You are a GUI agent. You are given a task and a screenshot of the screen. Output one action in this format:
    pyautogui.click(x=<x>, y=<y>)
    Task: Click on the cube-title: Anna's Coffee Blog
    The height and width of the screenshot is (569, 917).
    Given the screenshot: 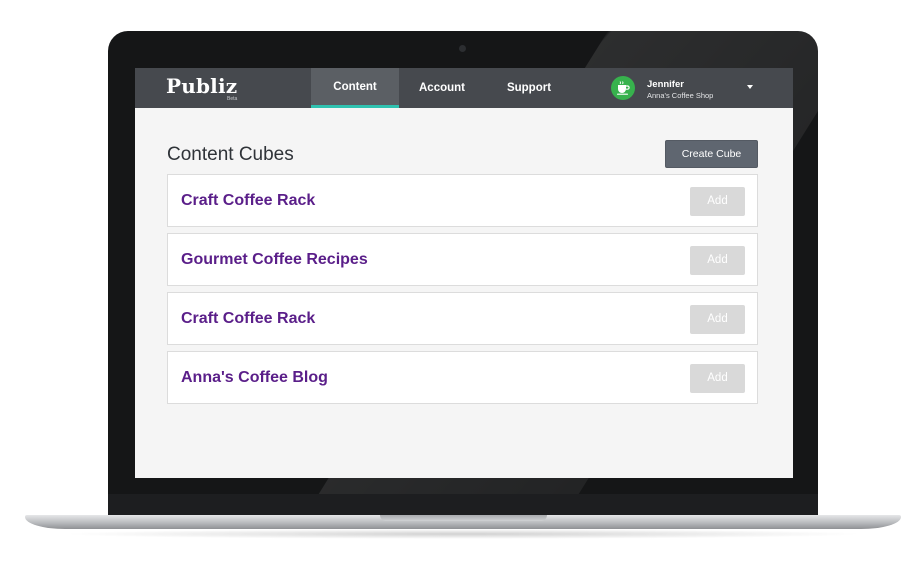 What is the action you would take?
    pyautogui.click(x=254, y=378)
    